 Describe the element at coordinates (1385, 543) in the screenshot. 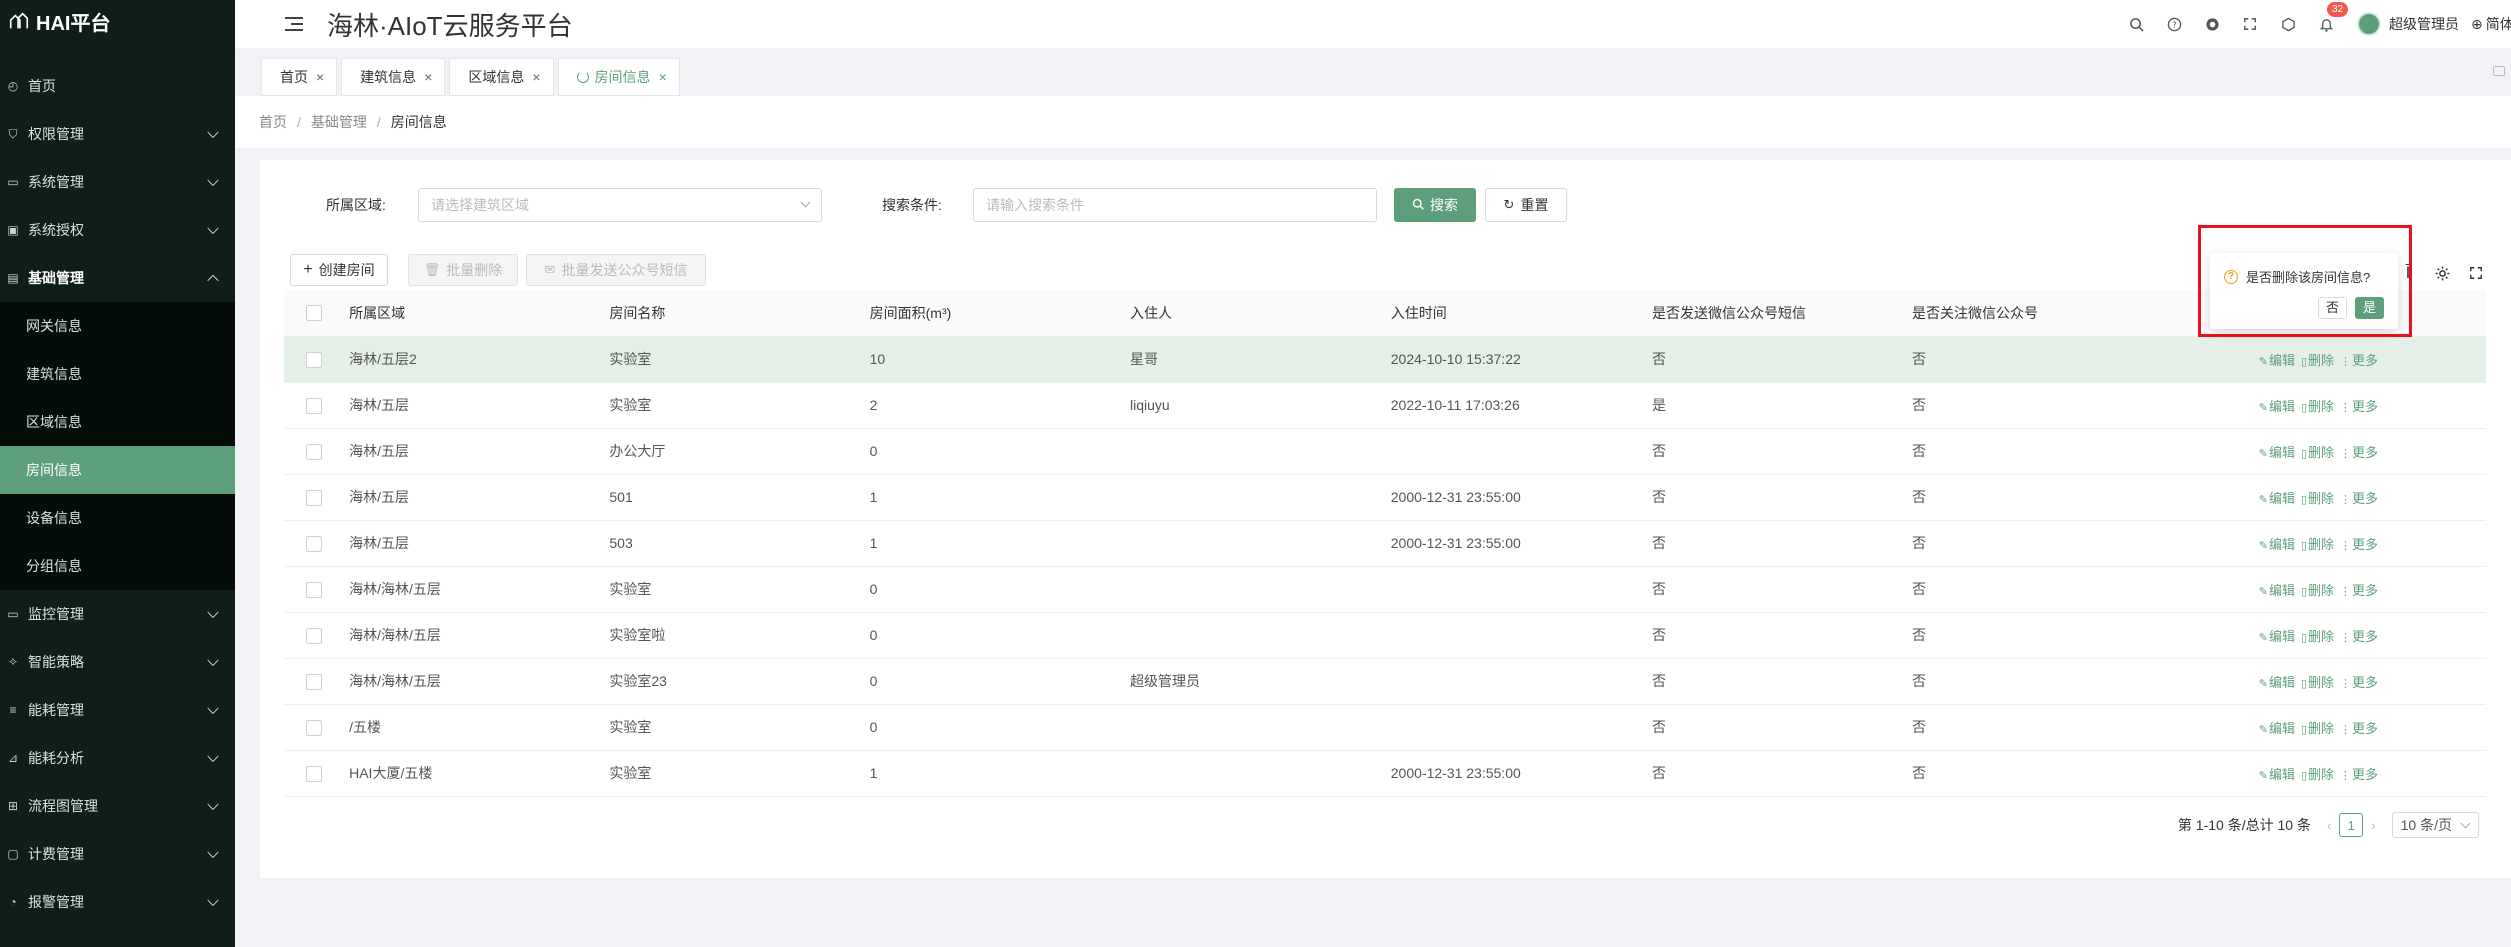

I see `table-row: 海林/五层 503 1 2000-12-31 23:55:00 否否 ✎编辑 ▯删除 ⋮更多` at that location.